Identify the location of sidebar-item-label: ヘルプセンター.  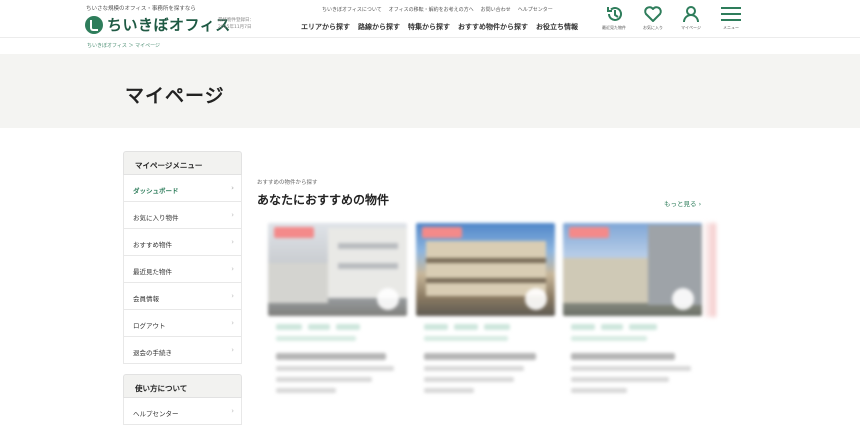
(156, 414).